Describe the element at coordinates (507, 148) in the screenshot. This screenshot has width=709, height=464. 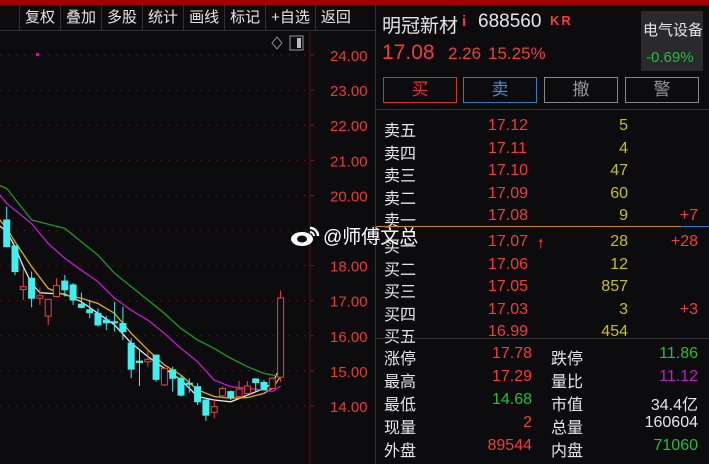
I see `level-price: 17.11` at that location.